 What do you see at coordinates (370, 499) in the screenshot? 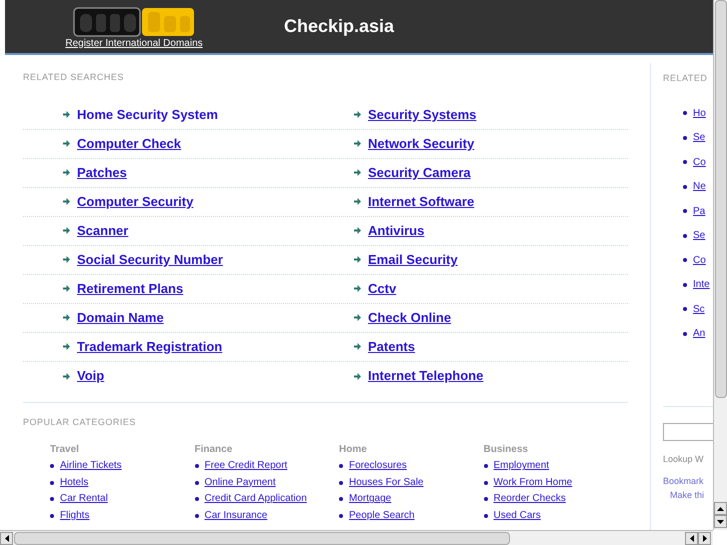
I see `category-link: Mortgage` at bounding box center [370, 499].